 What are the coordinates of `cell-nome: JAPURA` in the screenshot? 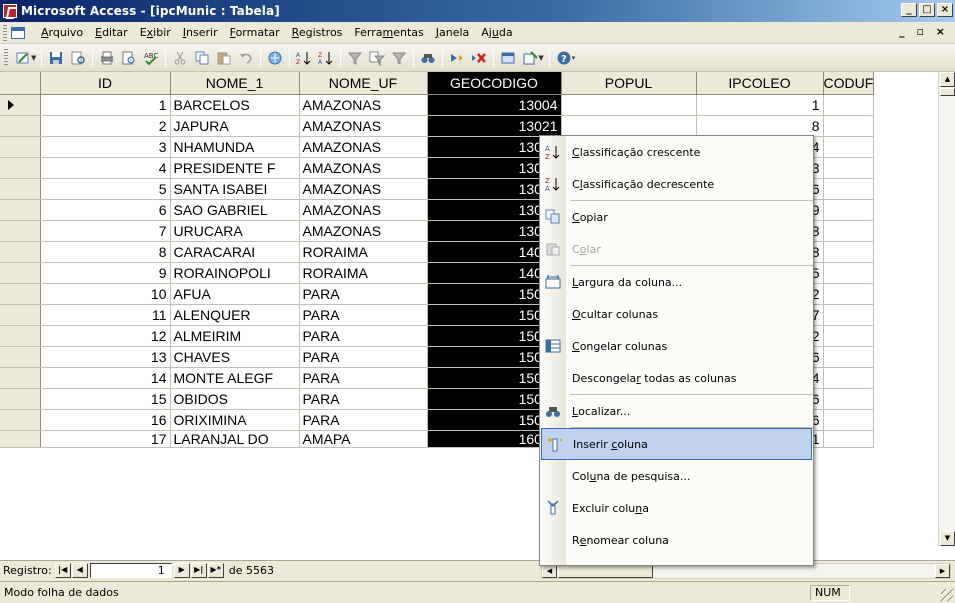 It's located at (235, 126).